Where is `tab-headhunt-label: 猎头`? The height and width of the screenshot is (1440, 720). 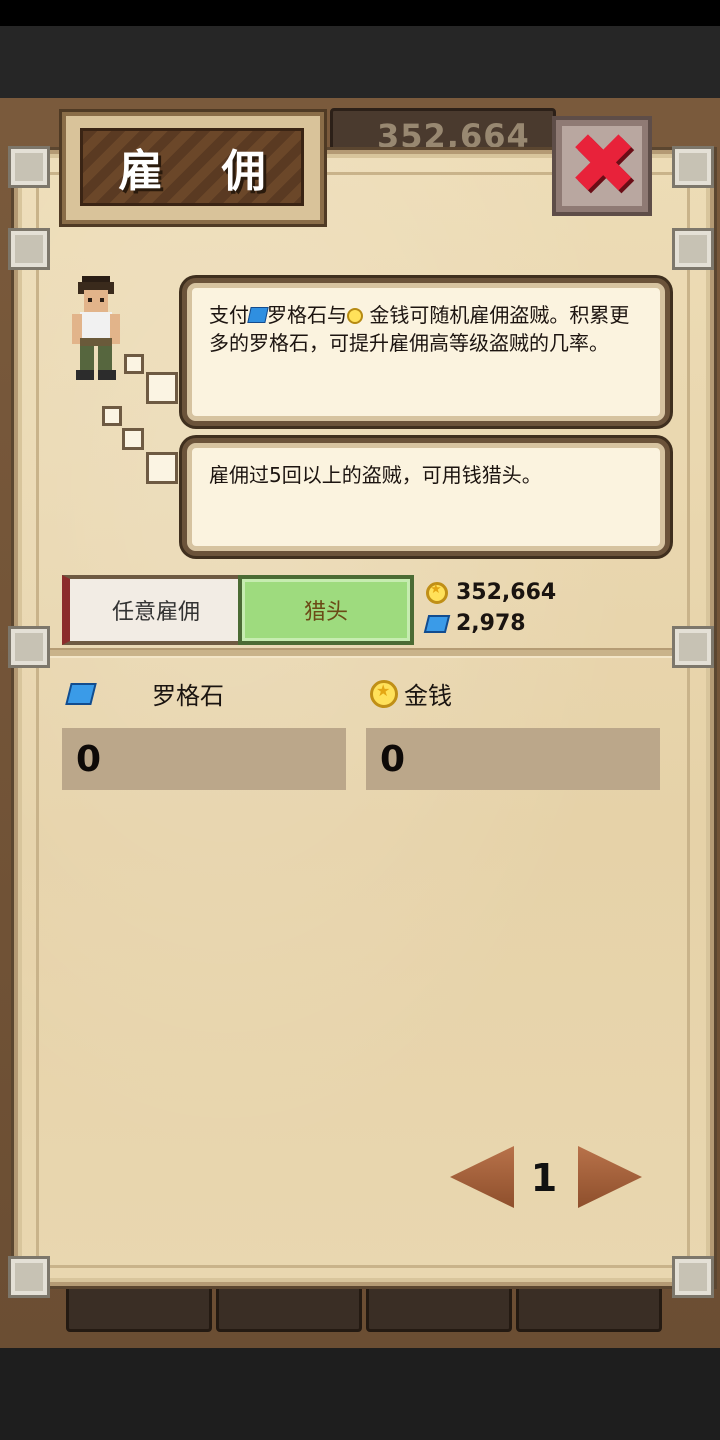
tab-headhunt-label: 猎头 is located at coordinates (325, 612).